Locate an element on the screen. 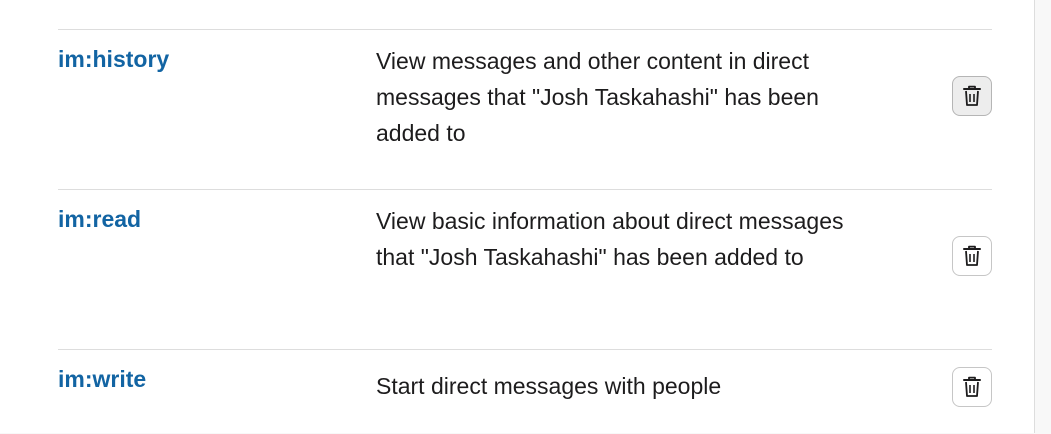  remove-scope-im-history-button is located at coordinates (972, 96).